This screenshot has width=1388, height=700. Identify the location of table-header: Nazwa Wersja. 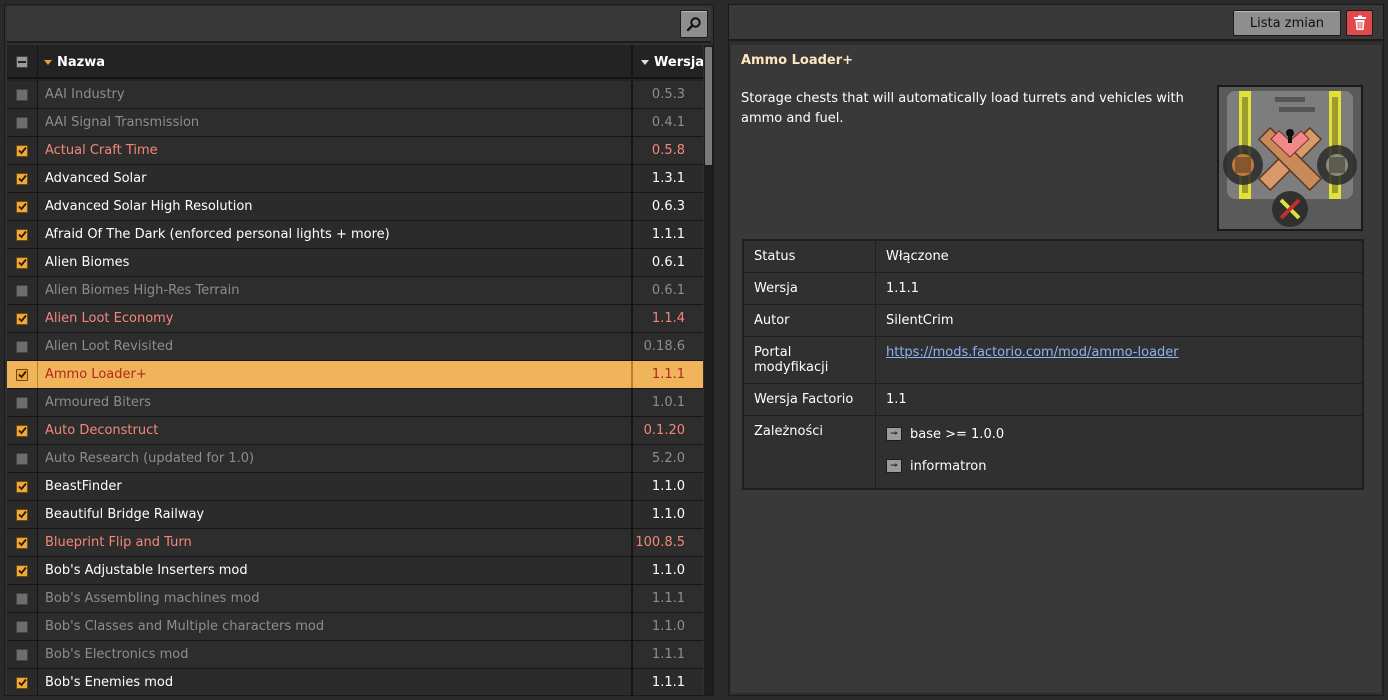
(355, 62).